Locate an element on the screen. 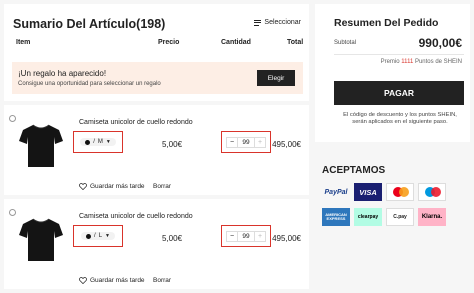 Image resolution: width=474 pixels, height=293 pixels. amex-logo: AMERICAN EXPRESS is located at coordinates (336, 217).